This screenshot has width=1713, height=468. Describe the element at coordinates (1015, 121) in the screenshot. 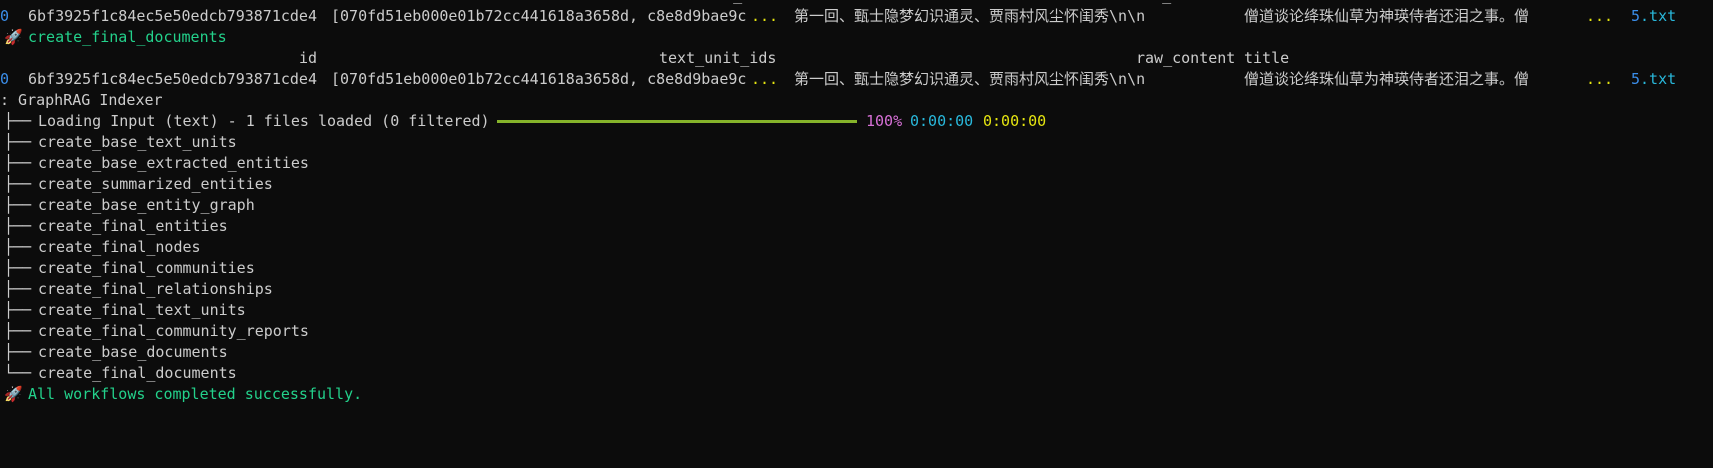

I see `loading-remaining: 0:00:00` at that location.